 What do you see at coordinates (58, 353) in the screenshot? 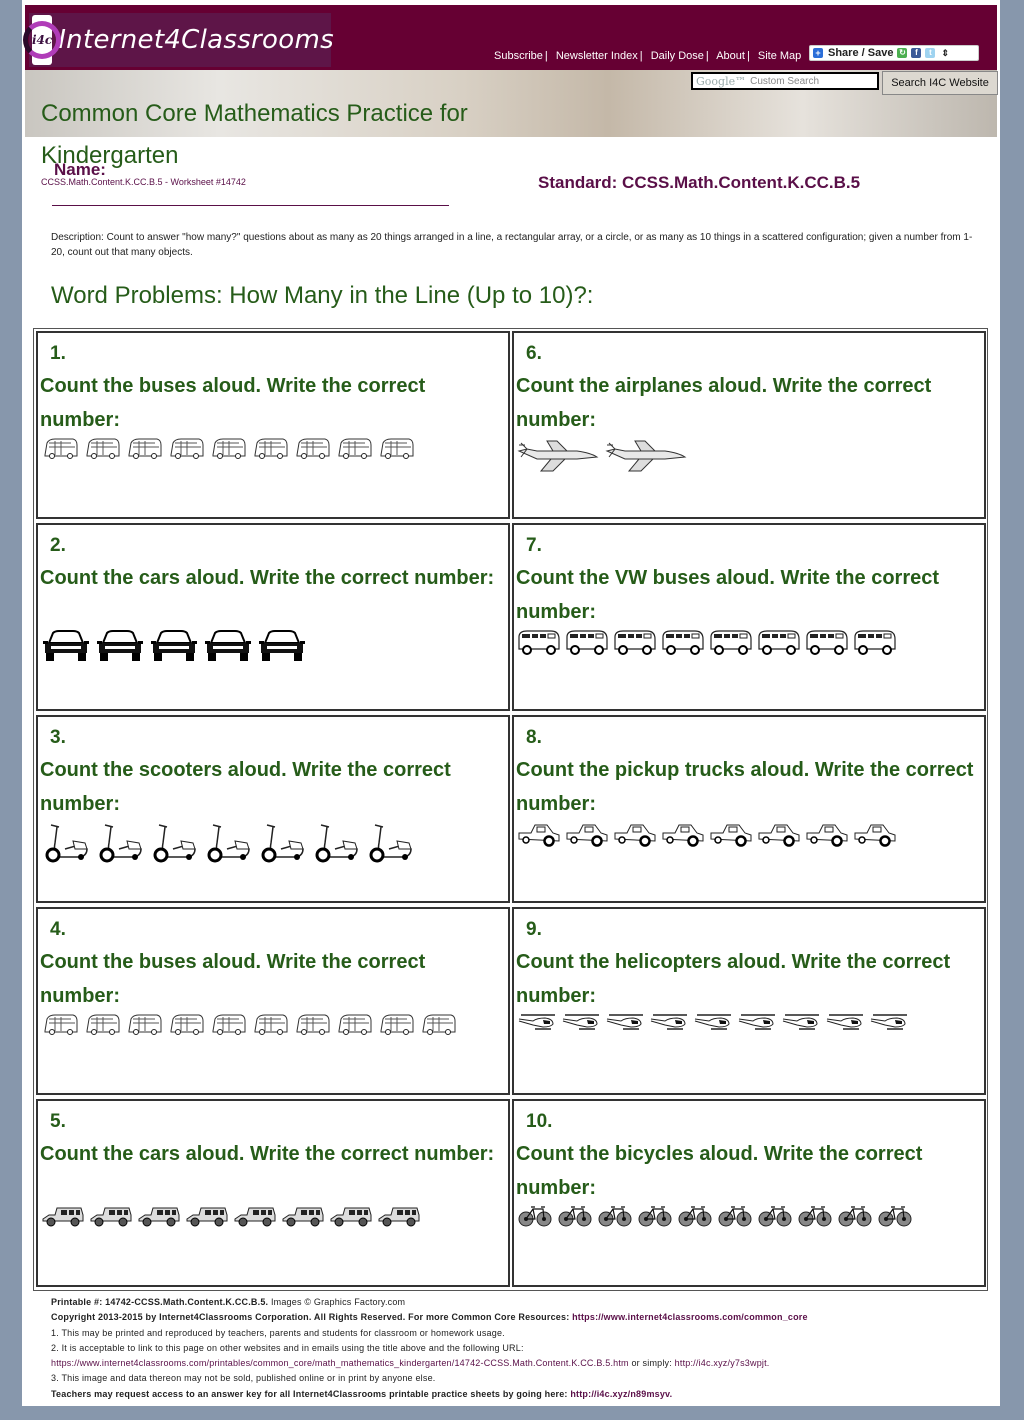
I see `problem-number: 1.` at bounding box center [58, 353].